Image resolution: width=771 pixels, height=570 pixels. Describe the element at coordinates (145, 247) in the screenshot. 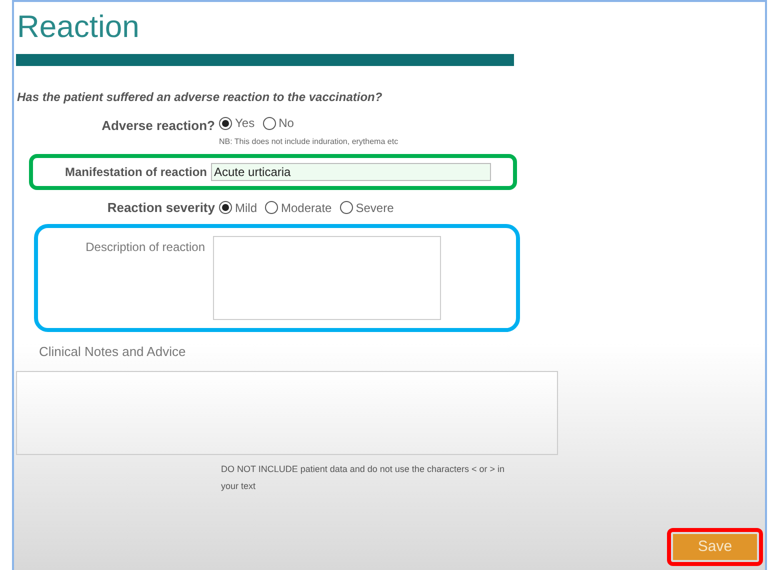

I see `field-label: Description of reaction` at that location.